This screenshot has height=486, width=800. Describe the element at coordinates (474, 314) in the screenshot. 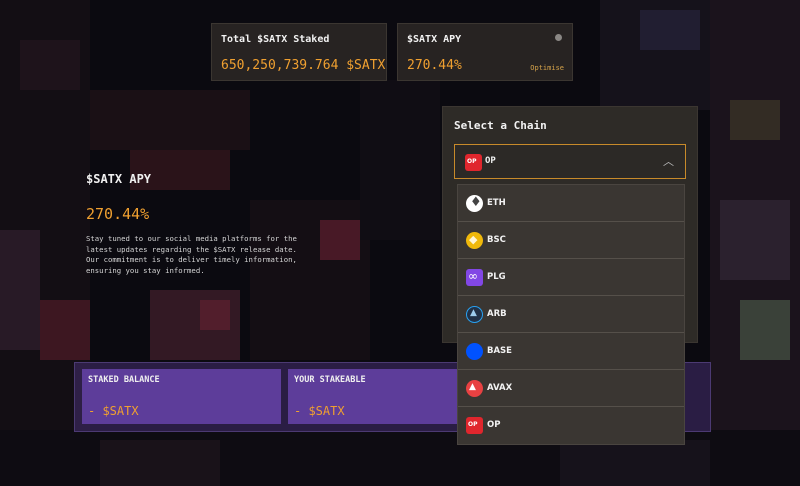

I see `arb-icon` at that location.